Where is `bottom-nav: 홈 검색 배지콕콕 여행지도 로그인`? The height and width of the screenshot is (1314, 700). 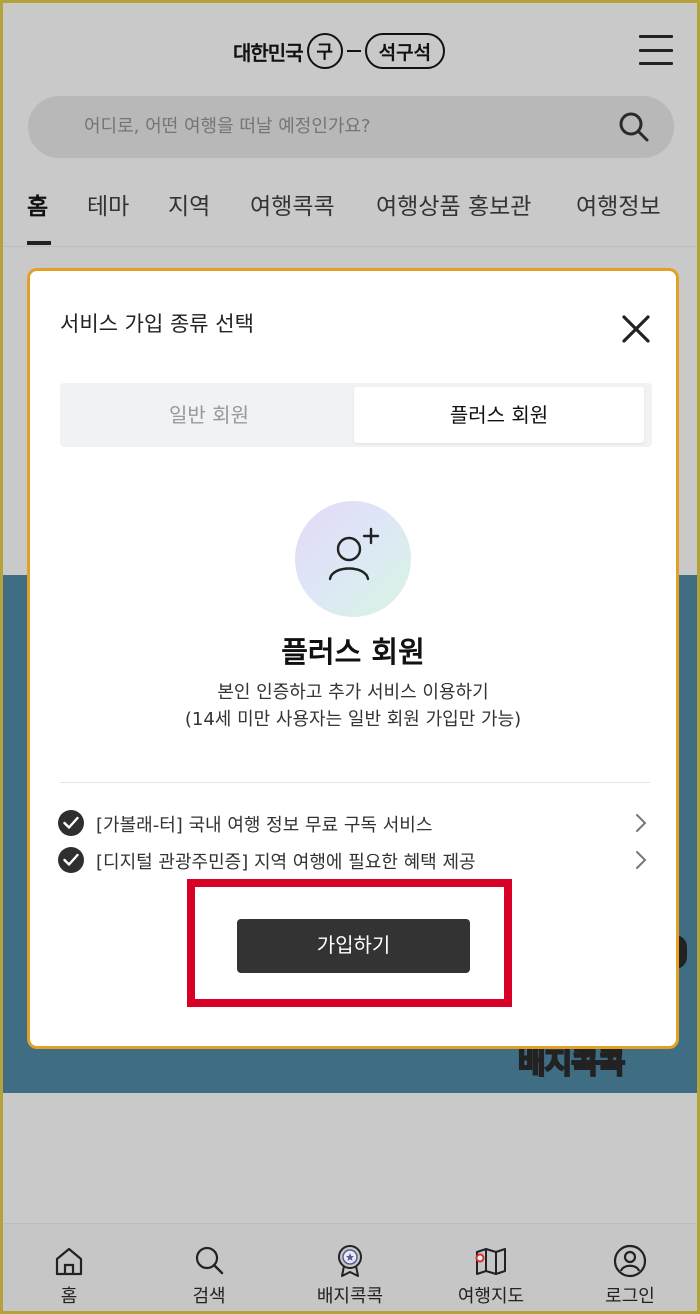
bottom-nav: 홈 검색 배지콕콕 여행지도 로그인 is located at coordinates (350, 1267).